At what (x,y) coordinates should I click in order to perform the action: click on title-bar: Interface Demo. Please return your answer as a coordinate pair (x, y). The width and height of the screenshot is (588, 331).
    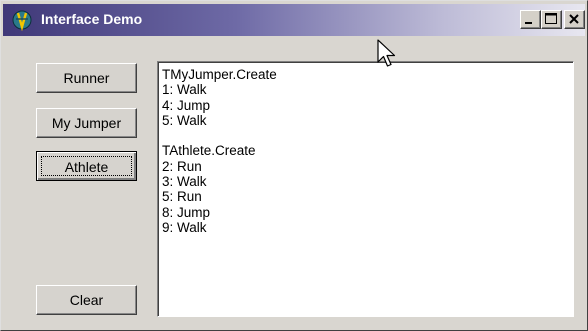
    Looking at the image, I should click on (294, 20).